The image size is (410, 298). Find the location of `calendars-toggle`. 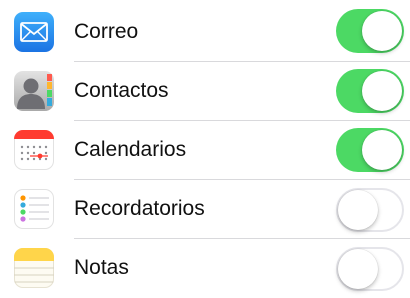

calendars-toggle is located at coordinates (370, 150).